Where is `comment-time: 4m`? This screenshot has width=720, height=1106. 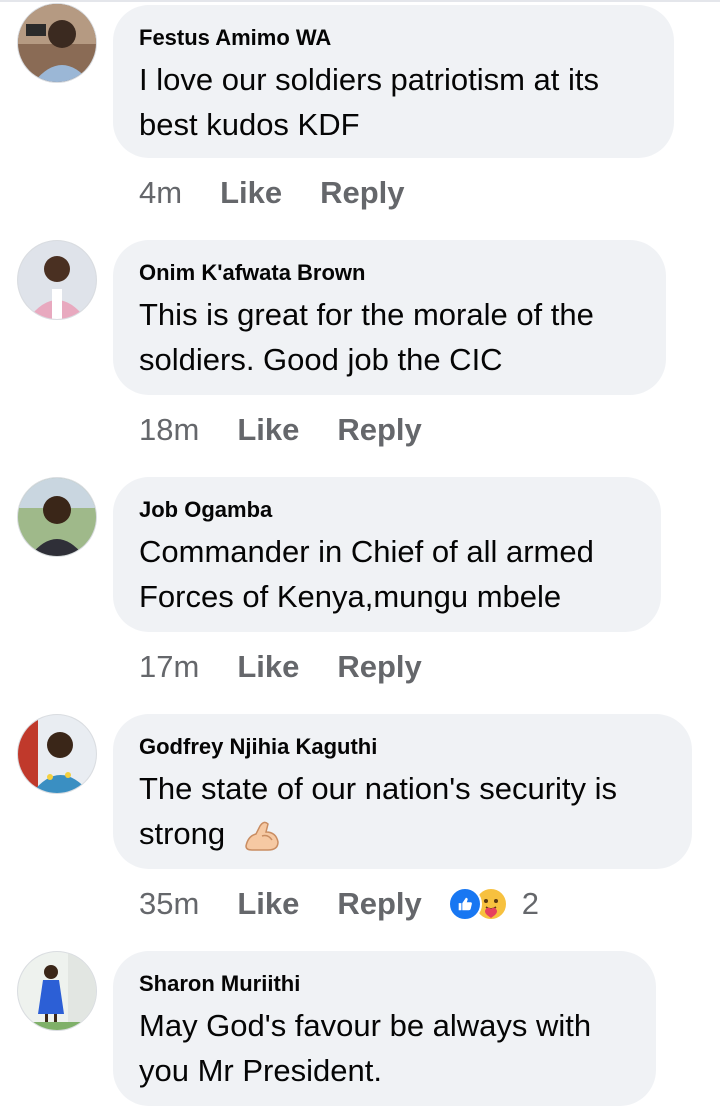 comment-time: 4m is located at coordinates (160, 193).